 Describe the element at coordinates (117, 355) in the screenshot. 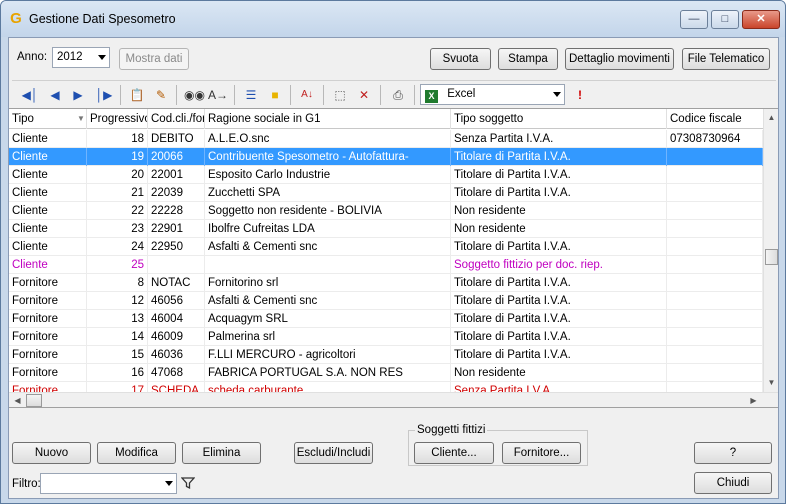

I see `cell-progressivo: 15` at that location.